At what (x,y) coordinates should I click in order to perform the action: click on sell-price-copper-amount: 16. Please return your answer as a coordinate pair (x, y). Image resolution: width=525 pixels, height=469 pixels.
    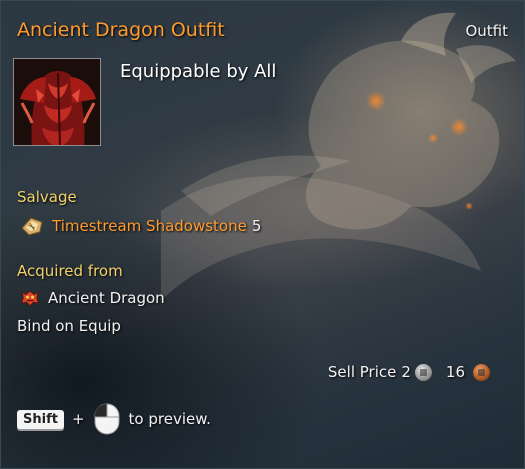
    Looking at the image, I should click on (455, 372).